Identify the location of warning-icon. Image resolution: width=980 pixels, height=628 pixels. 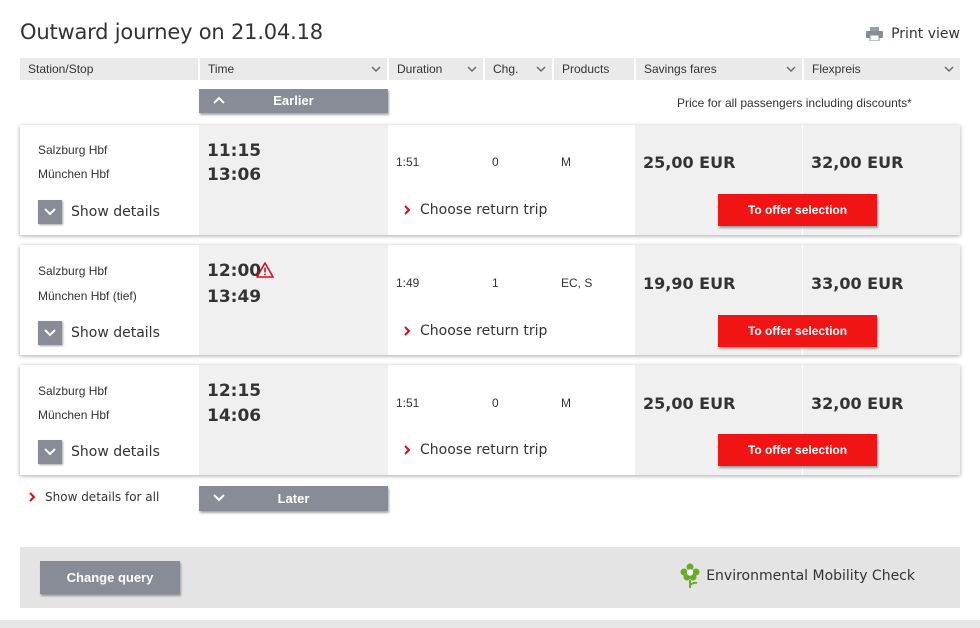
(265, 270).